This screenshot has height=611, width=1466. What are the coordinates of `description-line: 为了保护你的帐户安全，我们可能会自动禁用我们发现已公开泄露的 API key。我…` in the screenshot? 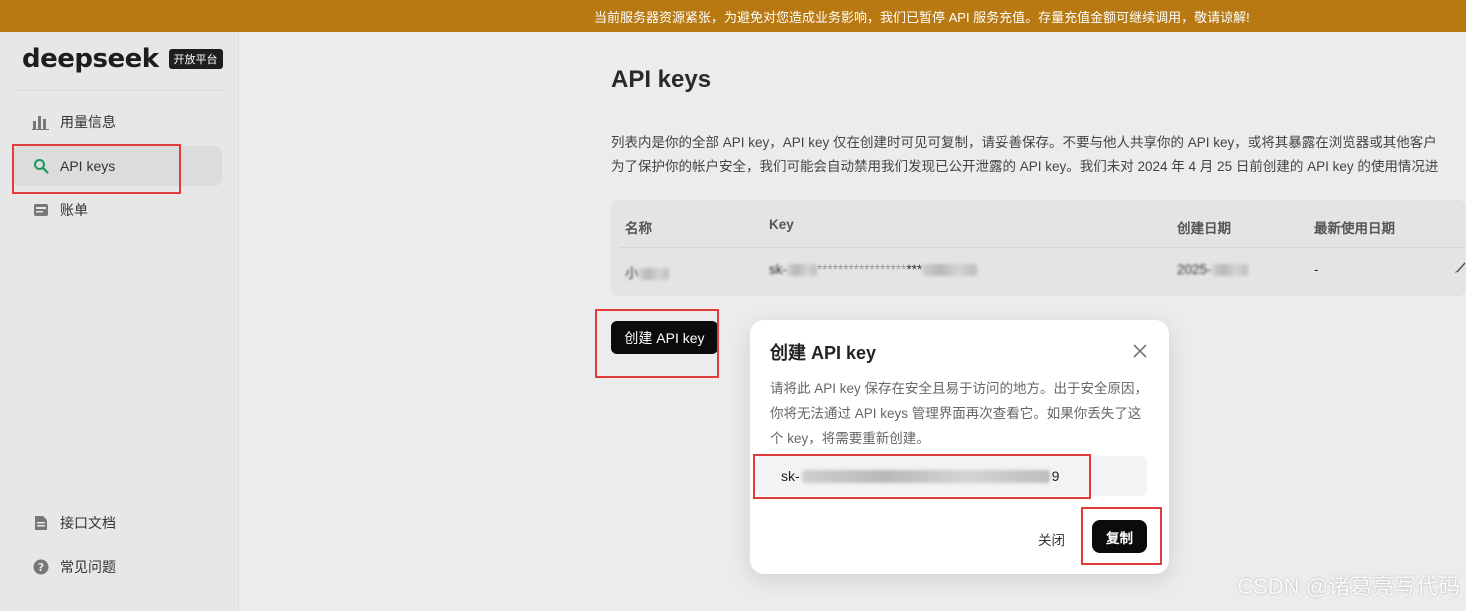 It's located at (1025, 166).